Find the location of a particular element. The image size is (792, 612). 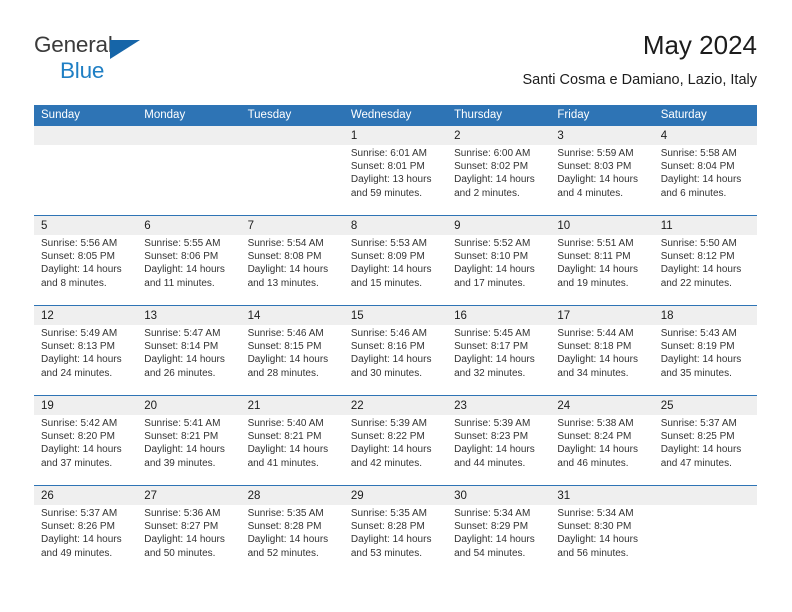

day-number-28: 28 is located at coordinates (292, 495).